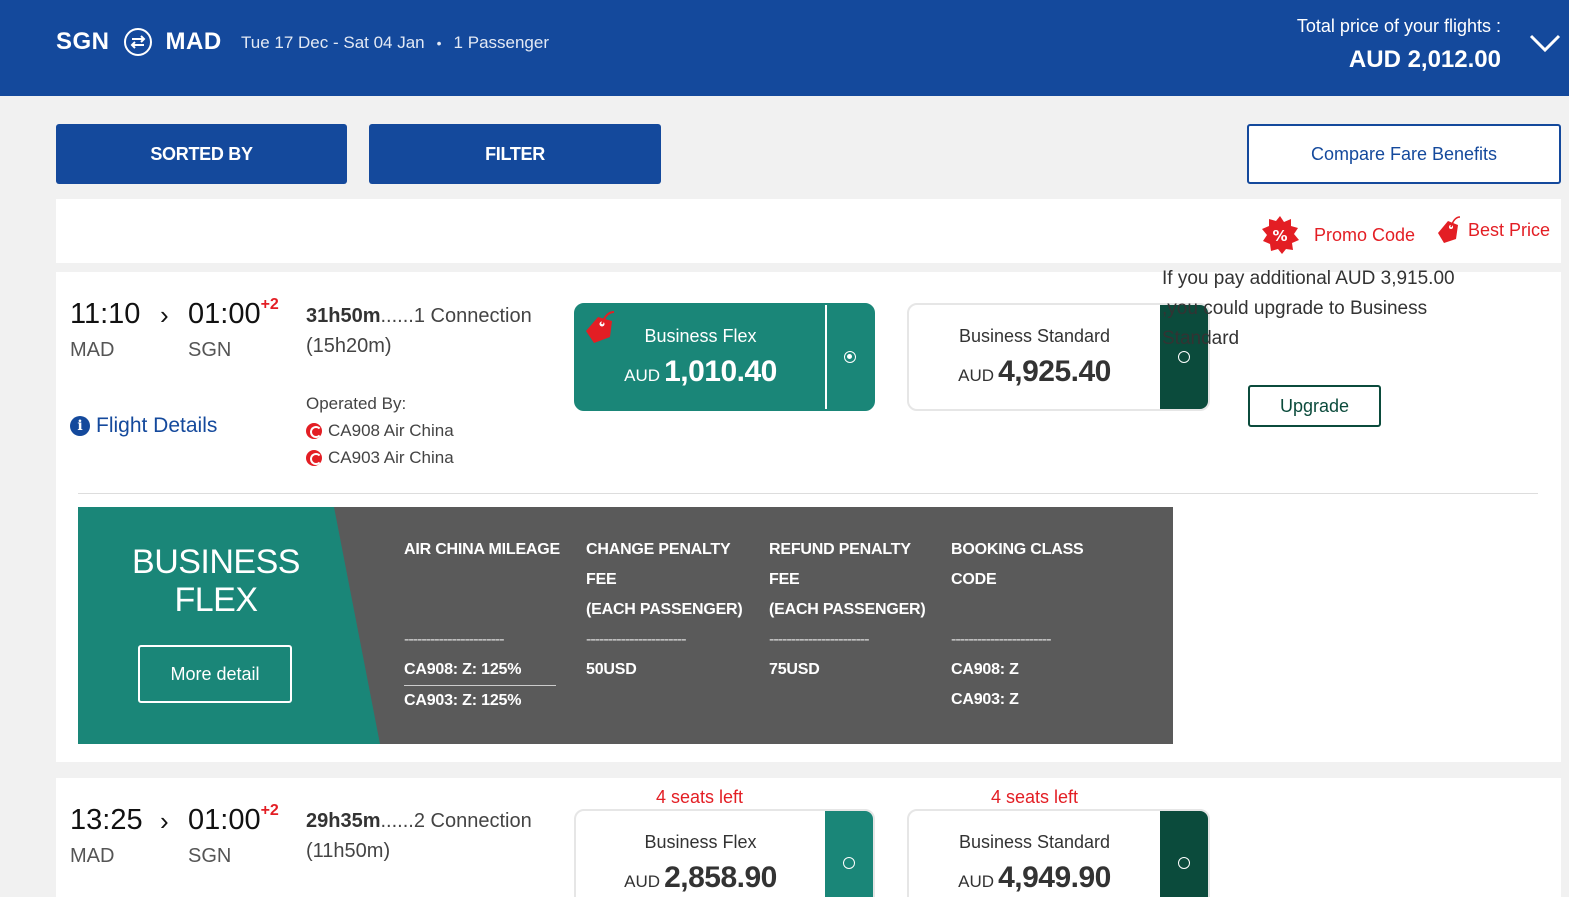 The width and height of the screenshot is (1569, 897). What do you see at coordinates (515, 154) in the screenshot?
I see `filter-button: FILTER` at bounding box center [515, 154].